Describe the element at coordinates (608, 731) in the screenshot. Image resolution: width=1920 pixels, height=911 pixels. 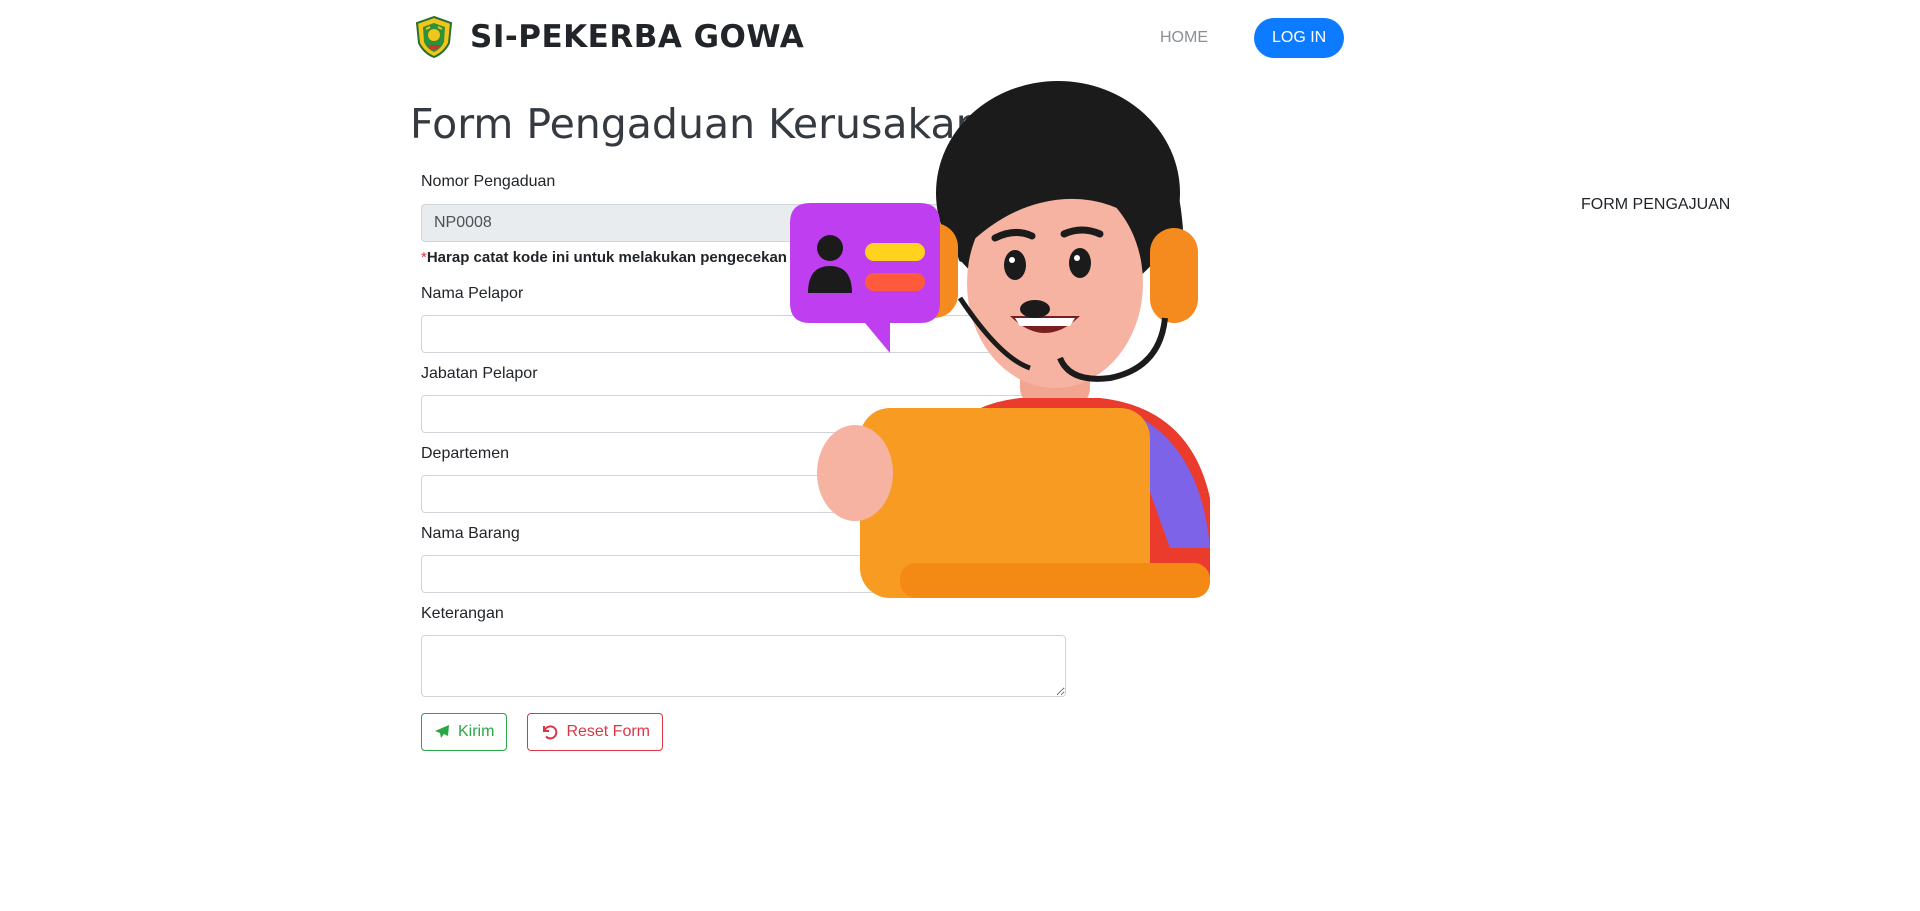
I see `reset-form-label: Reset Form` at that location.